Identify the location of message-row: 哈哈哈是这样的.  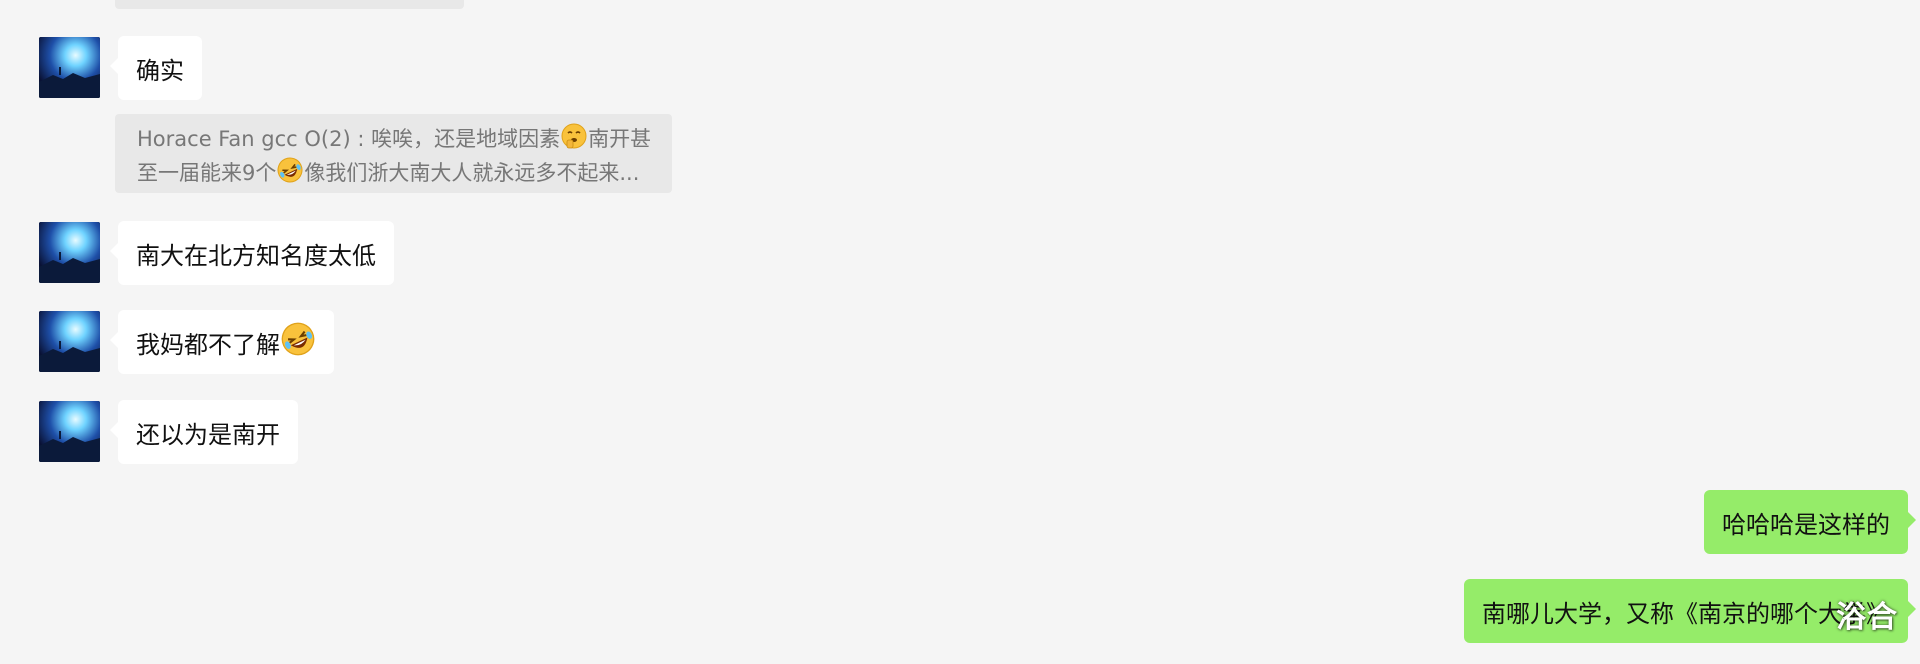
(1810, 522).